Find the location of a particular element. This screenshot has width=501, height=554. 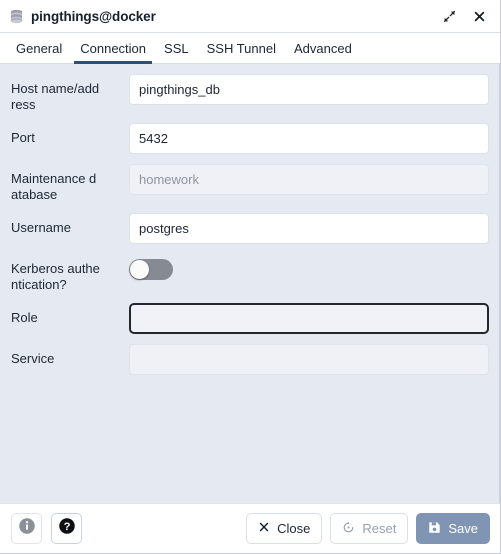

username-input is located at coordinates (309, 228).